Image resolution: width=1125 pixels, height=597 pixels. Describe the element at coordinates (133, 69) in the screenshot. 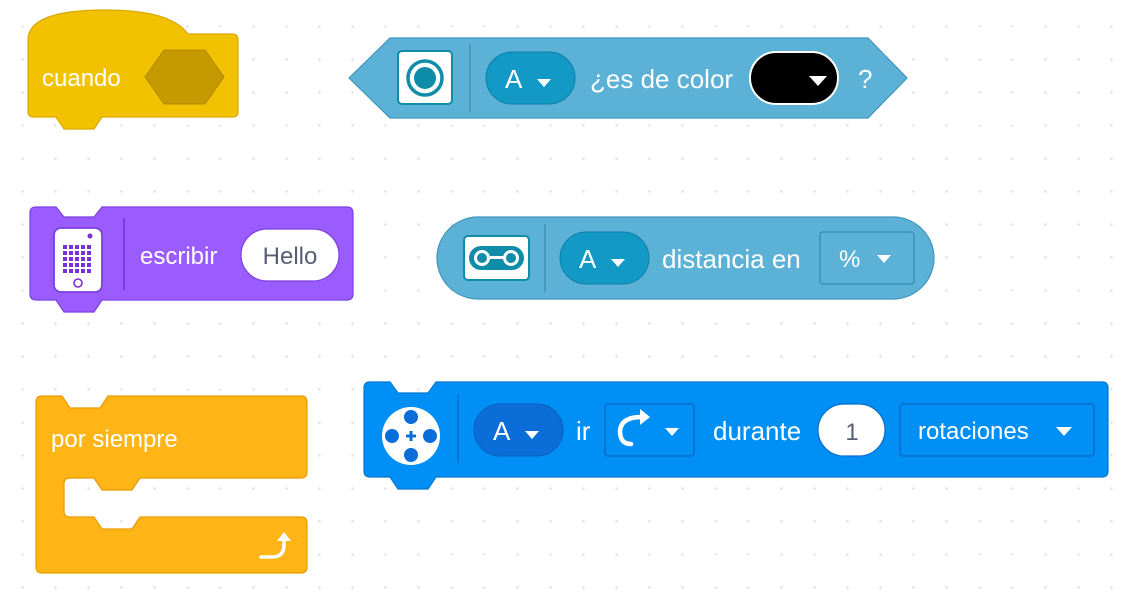

I see `when-hat-block: cuando` at that location.